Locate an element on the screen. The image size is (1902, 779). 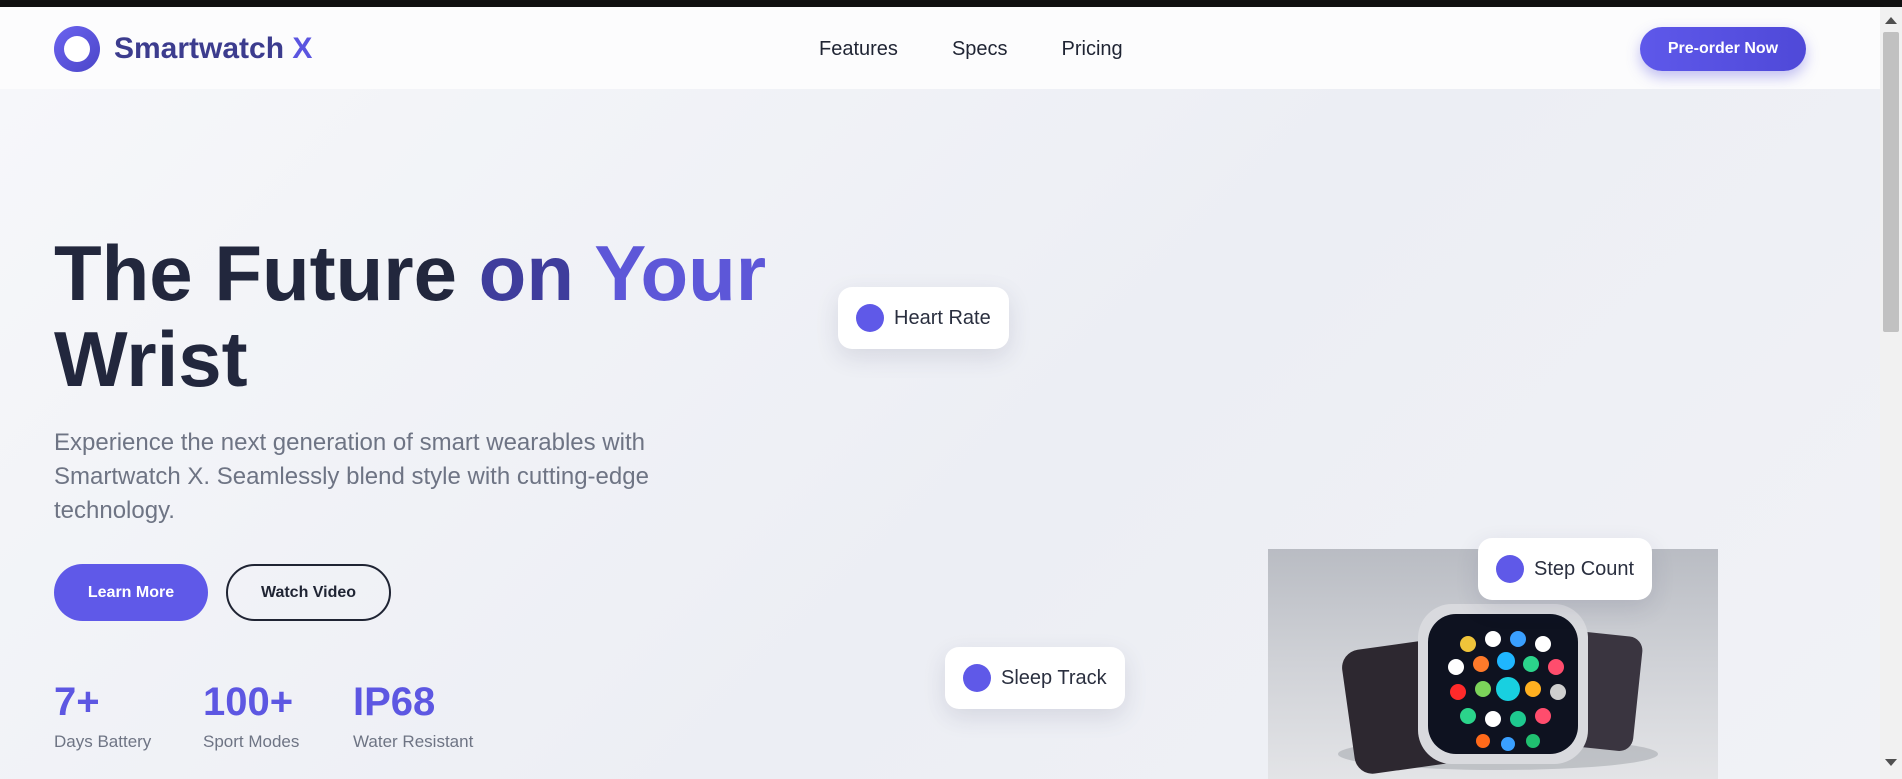
watch-video-button: Watch Video is located at coordinates (308, 592).